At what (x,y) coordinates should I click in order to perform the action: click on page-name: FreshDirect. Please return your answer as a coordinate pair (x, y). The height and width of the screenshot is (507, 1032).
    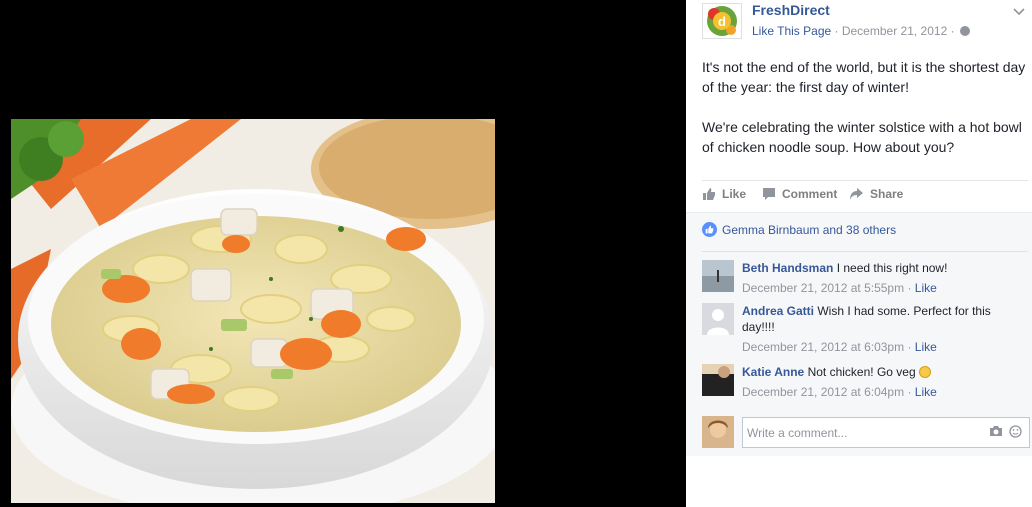
    Looking at the image, I should click on (791, 10).